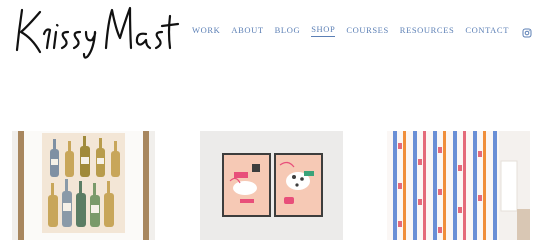 This screenshot has width=540, height=240. What do you see at coordinates (247, 30) in the screenshot?
I see `nav-about: ABOUT` at bounding box center [247, 30].